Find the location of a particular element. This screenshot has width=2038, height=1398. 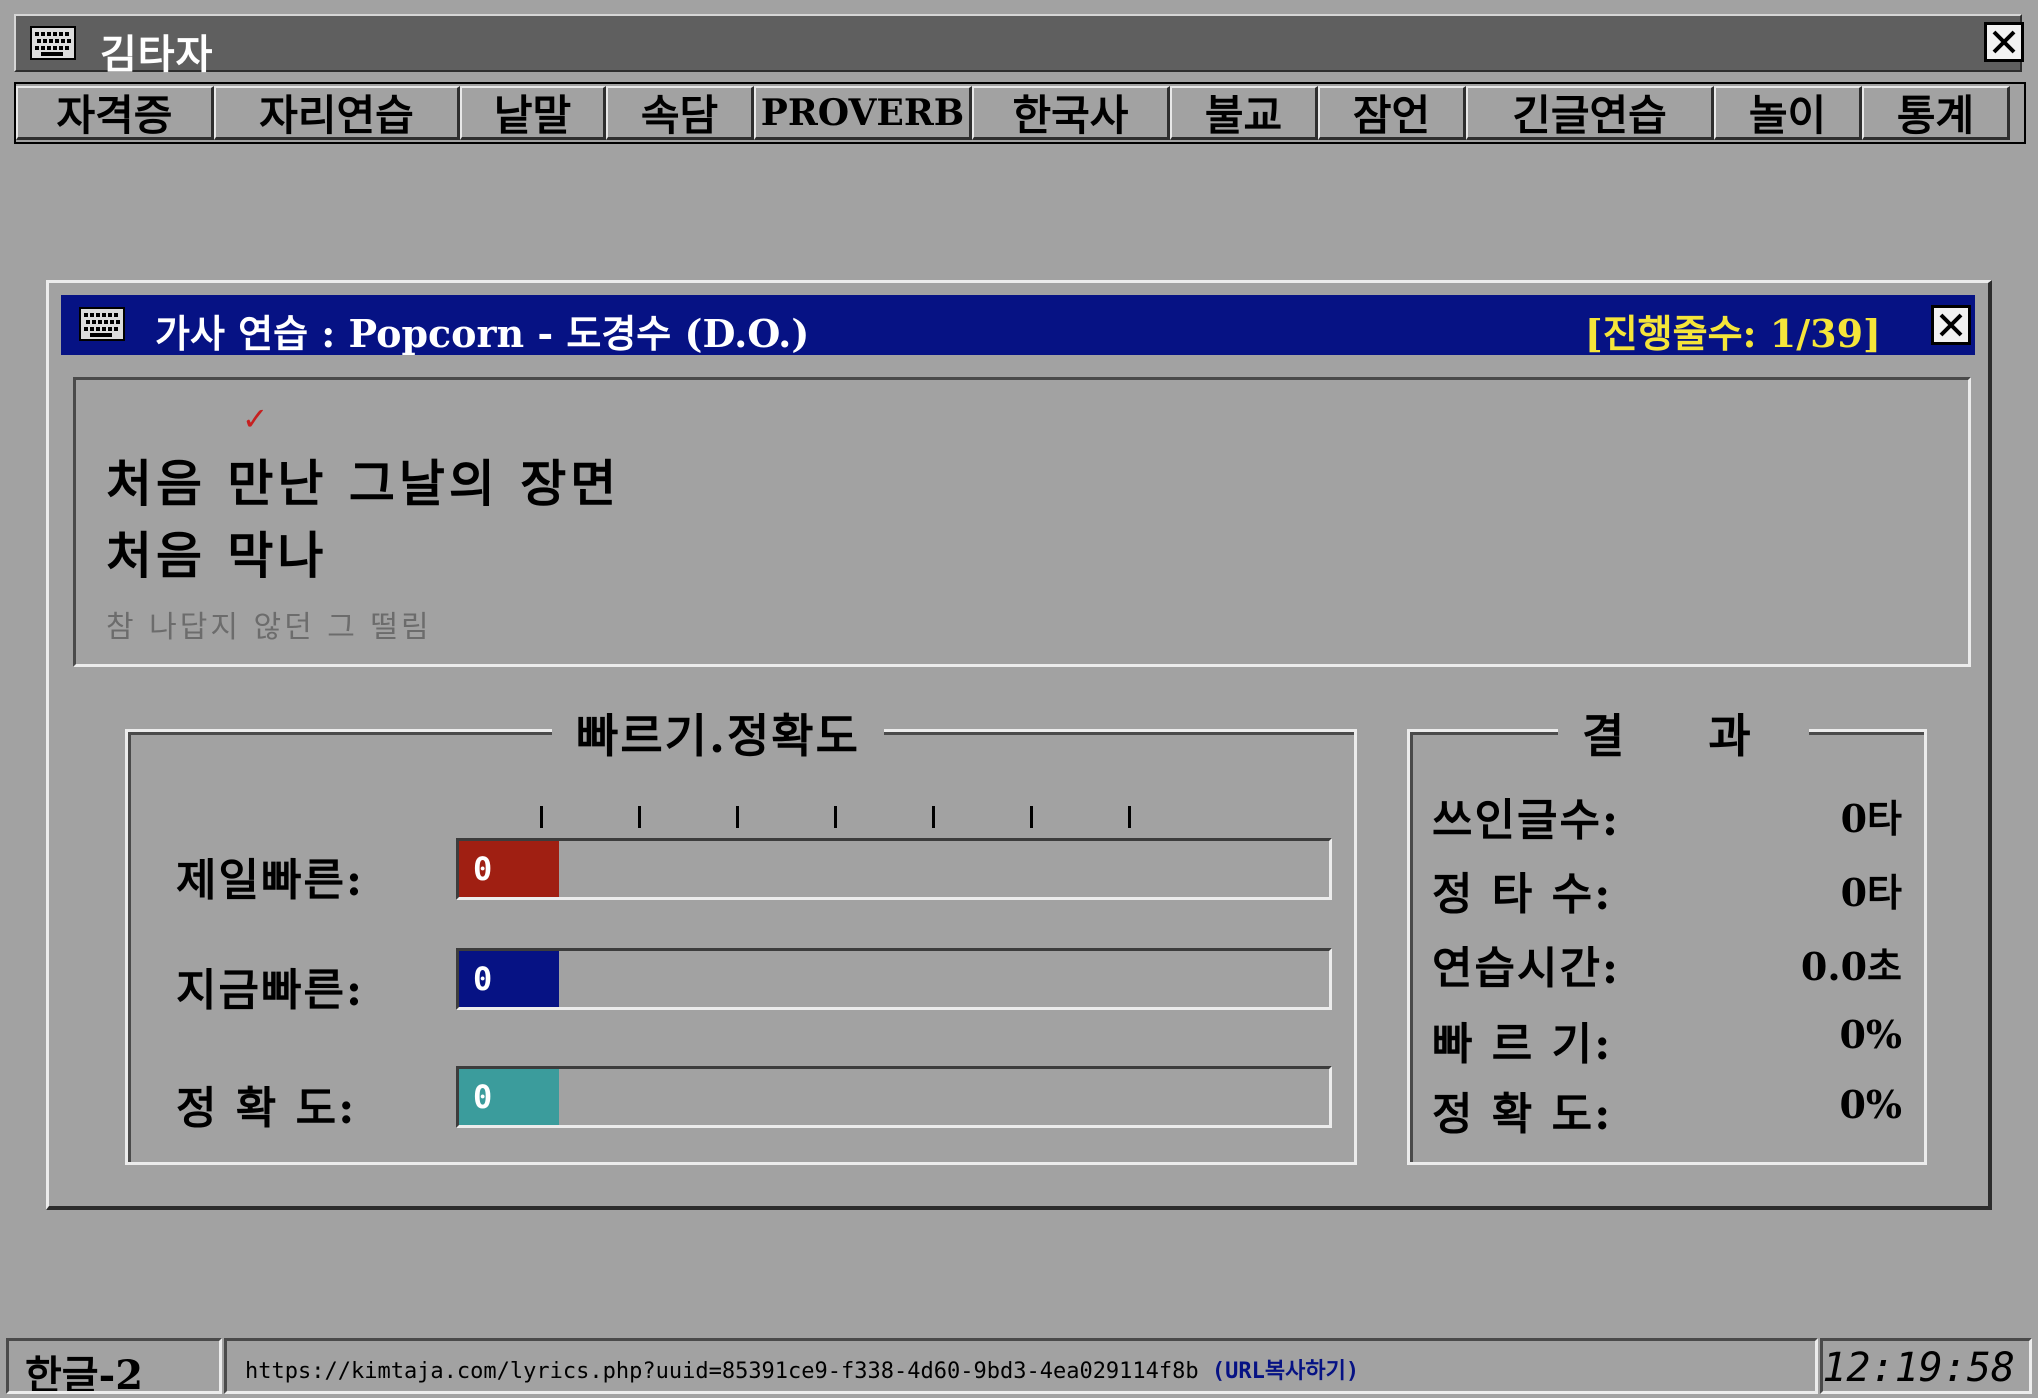

menu-words: 낱말 is located at coordinates (533, 113).